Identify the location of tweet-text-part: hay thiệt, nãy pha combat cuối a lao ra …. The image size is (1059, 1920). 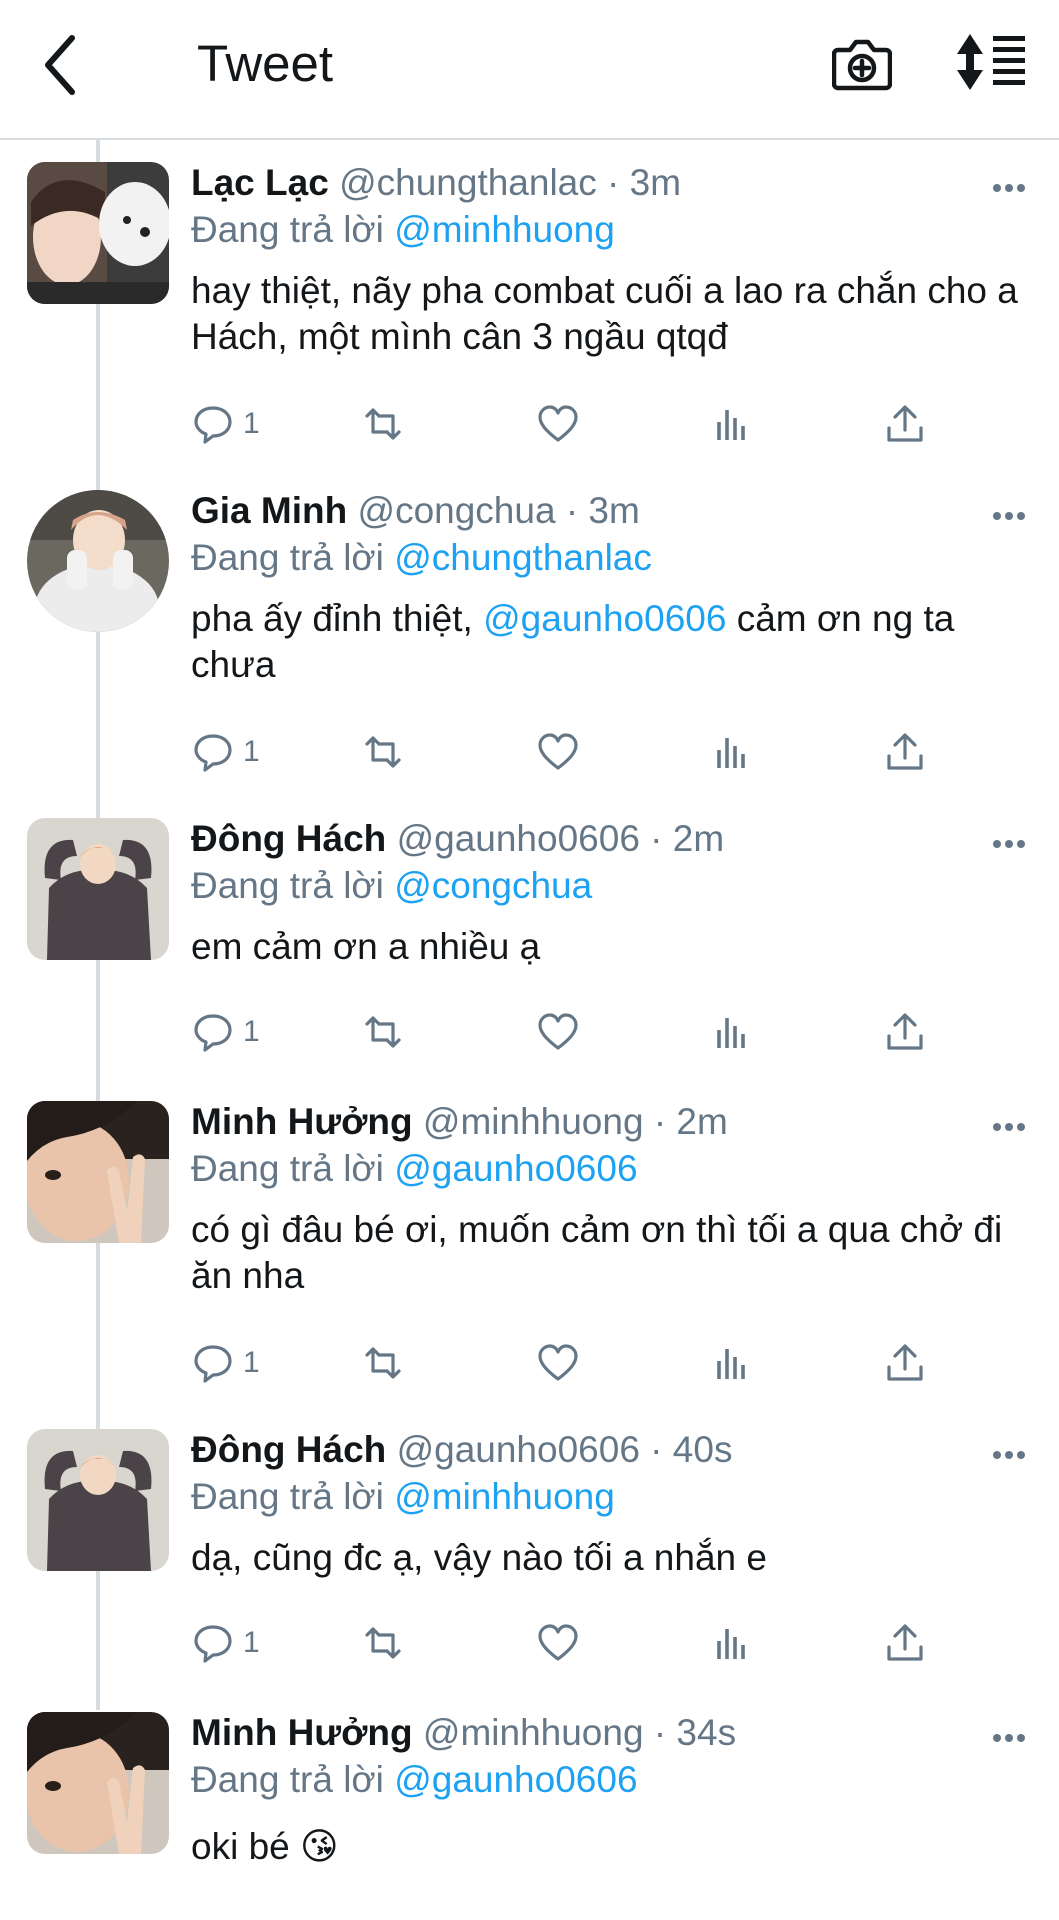
(604, 313).